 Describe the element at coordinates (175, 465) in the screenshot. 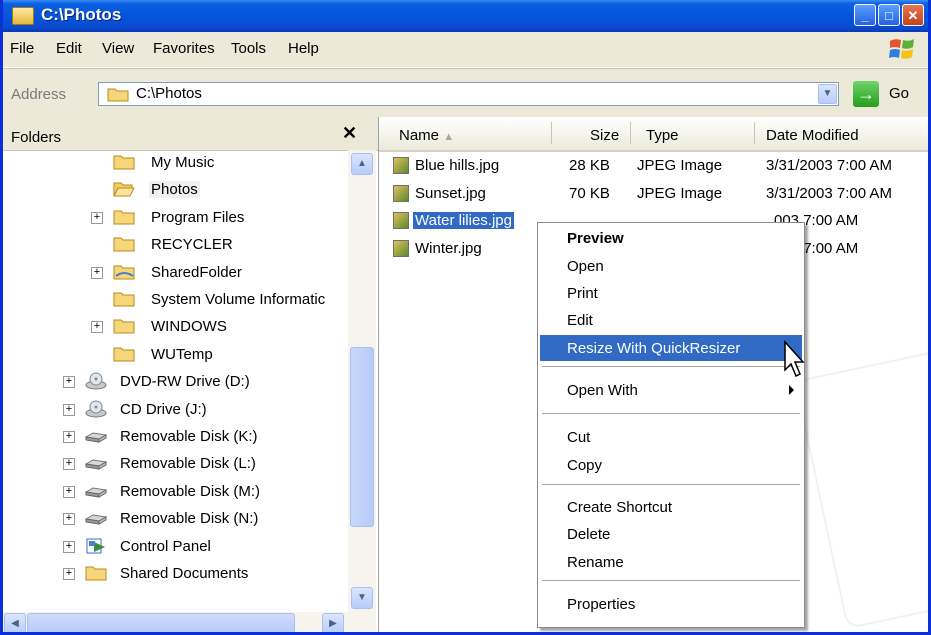

I see `tree-item: + Removable Disk (L:)` at that location.